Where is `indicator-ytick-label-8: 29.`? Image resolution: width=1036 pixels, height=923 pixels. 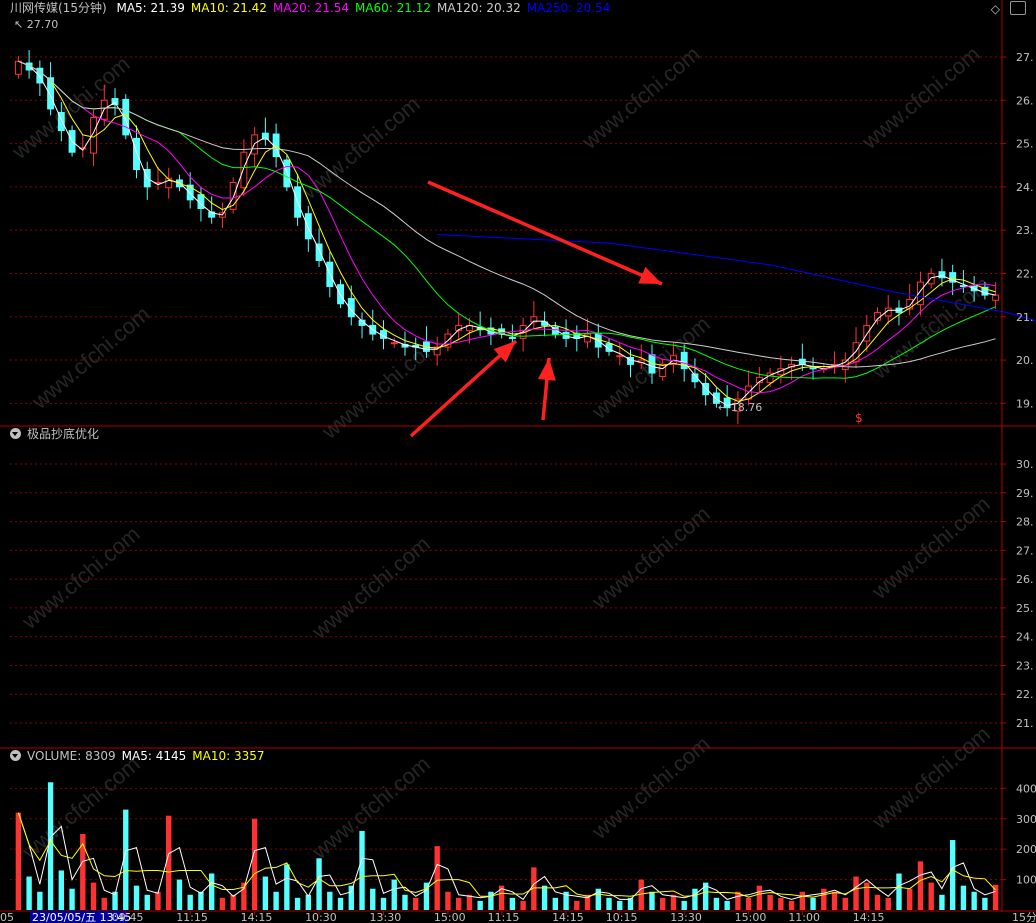
indicator-ytick-label-8: 29. is located at coordinates (1025, 493).